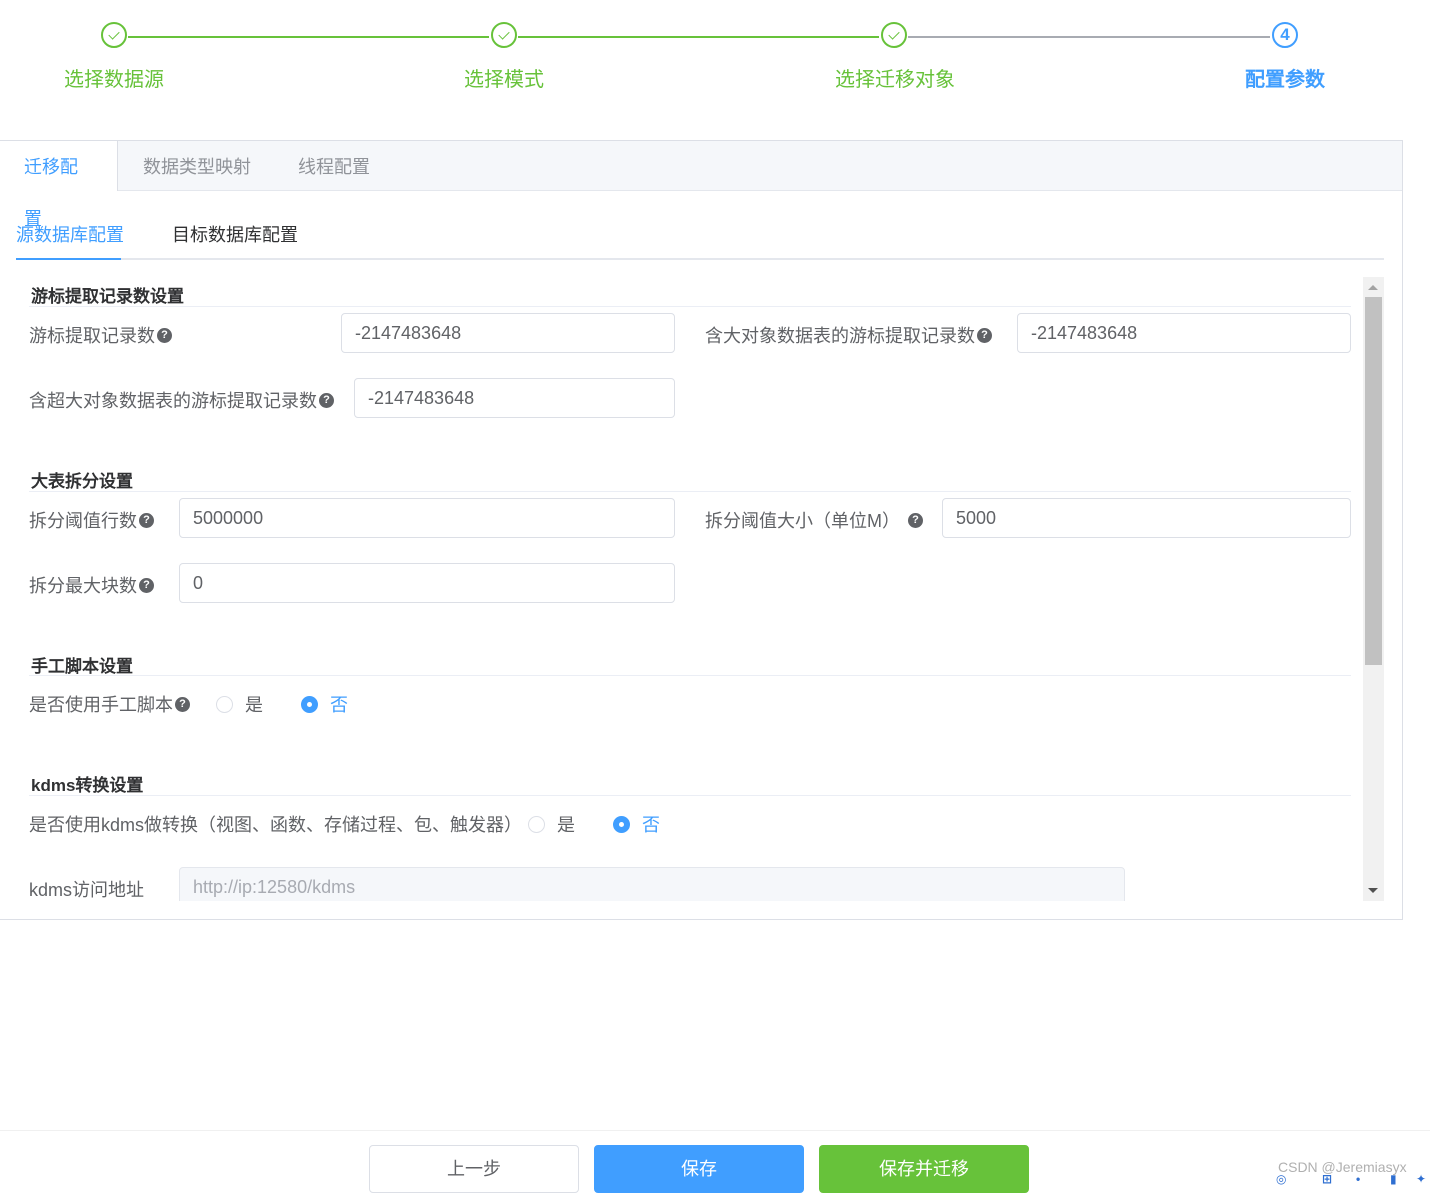 Image resolution: width=1430 pixels, height=1193 pixels. Describe the element at coordinates (508, 333) in the screenshot. I see `cursor-fetch-input` at that location.